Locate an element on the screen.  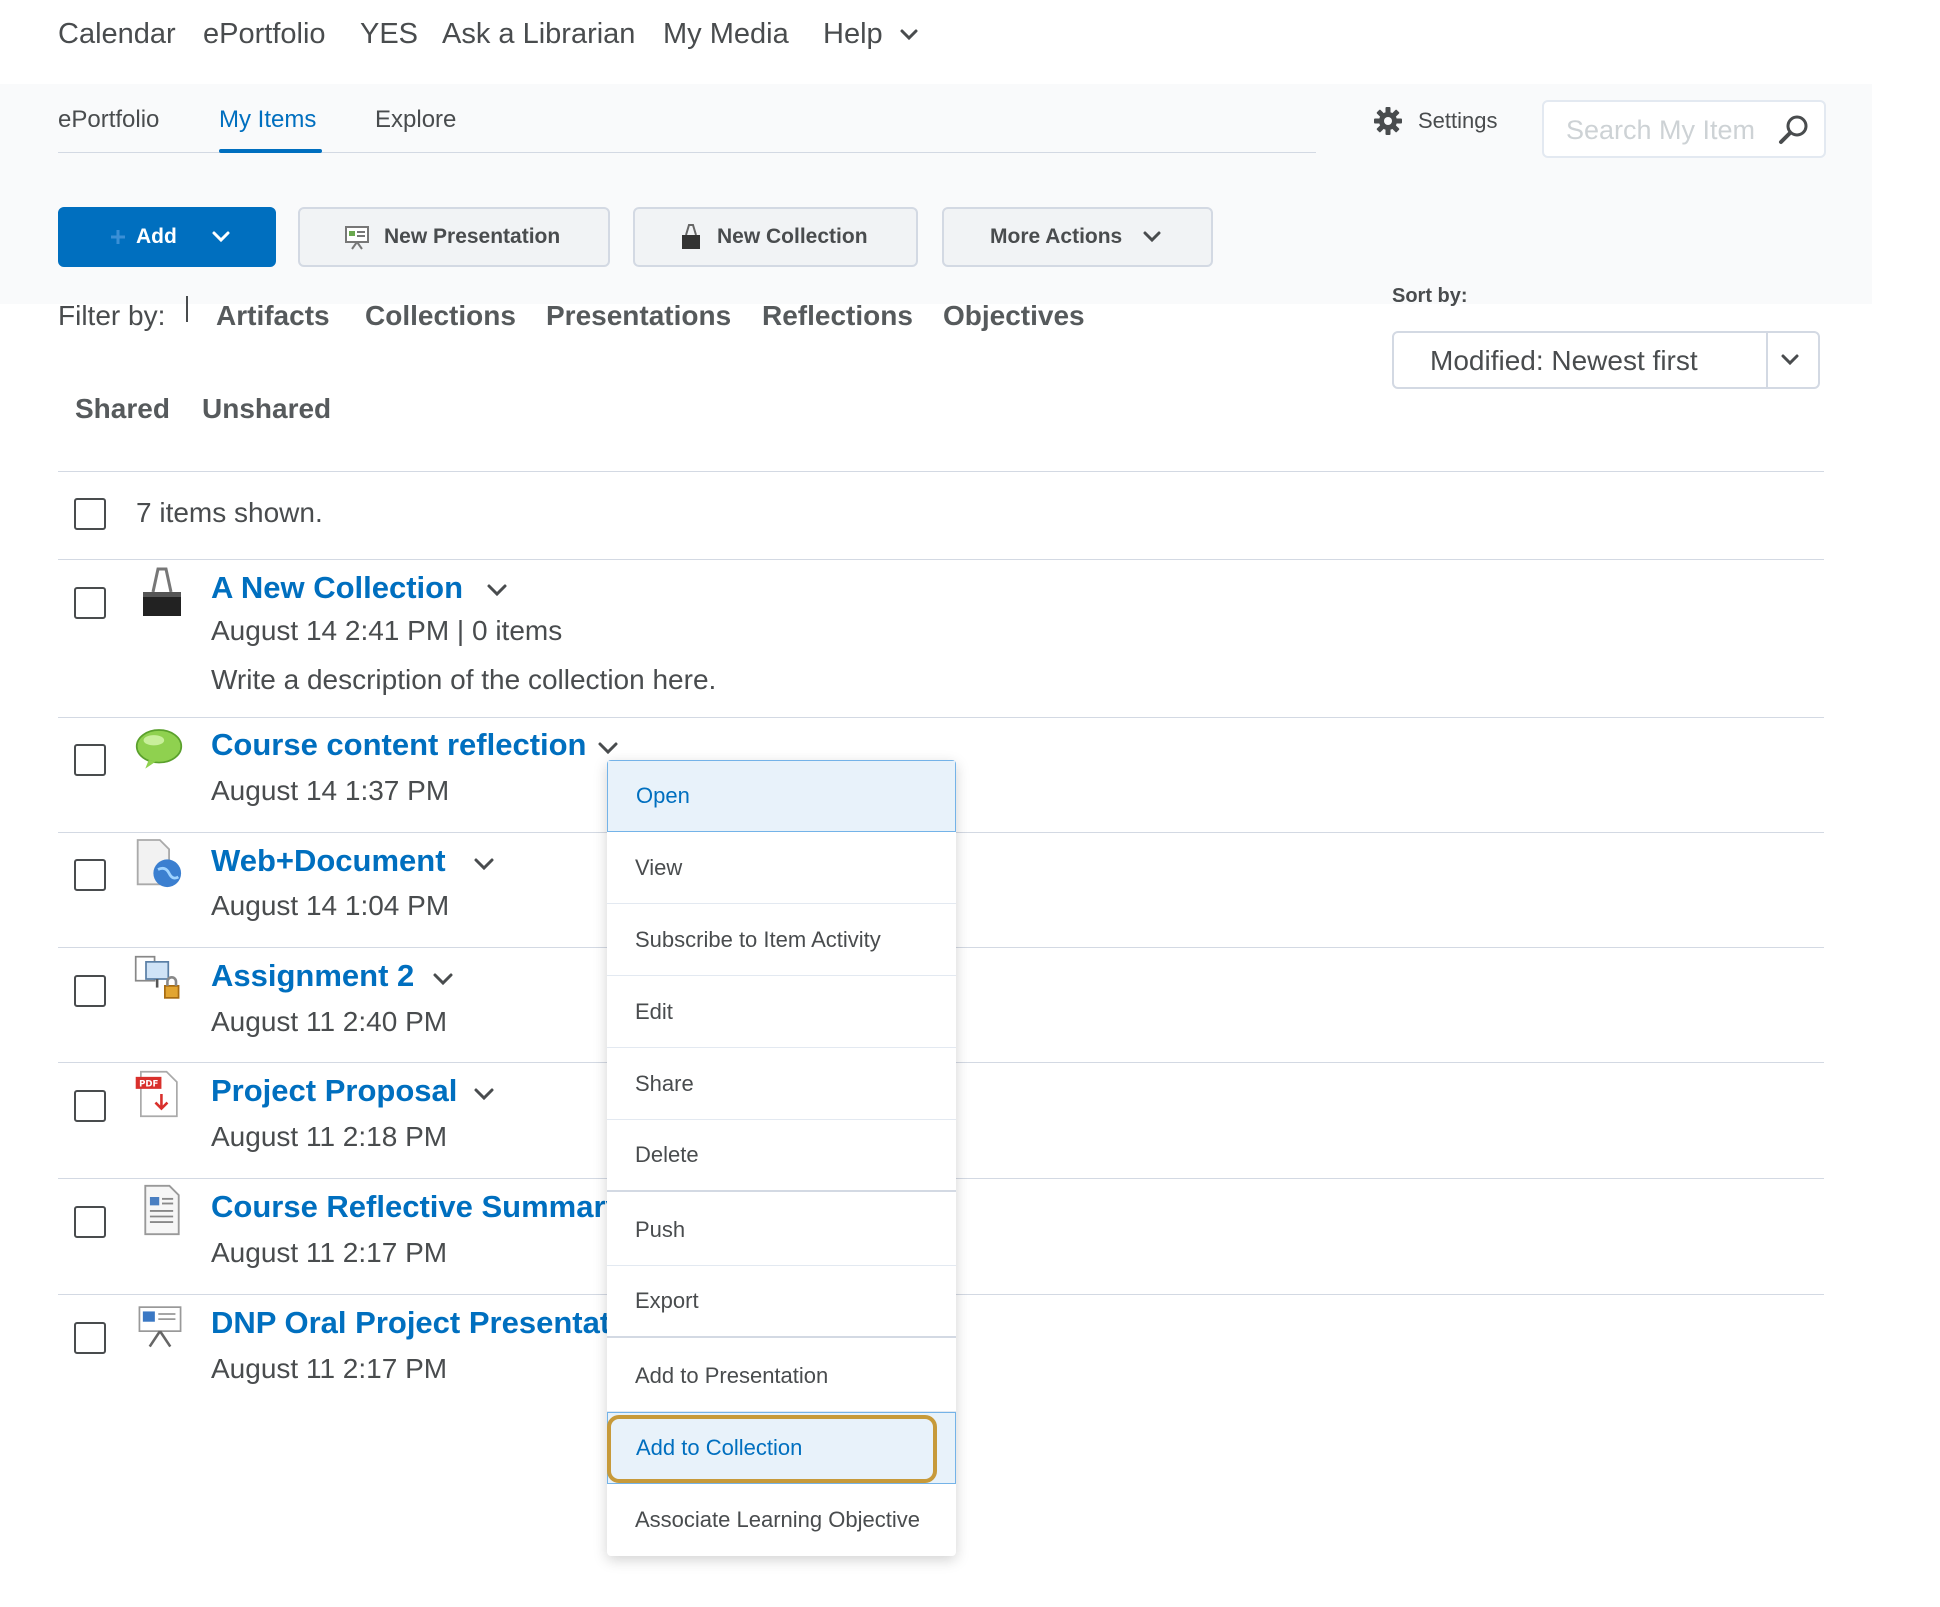
search-input is located at coordinates (1661, 130).